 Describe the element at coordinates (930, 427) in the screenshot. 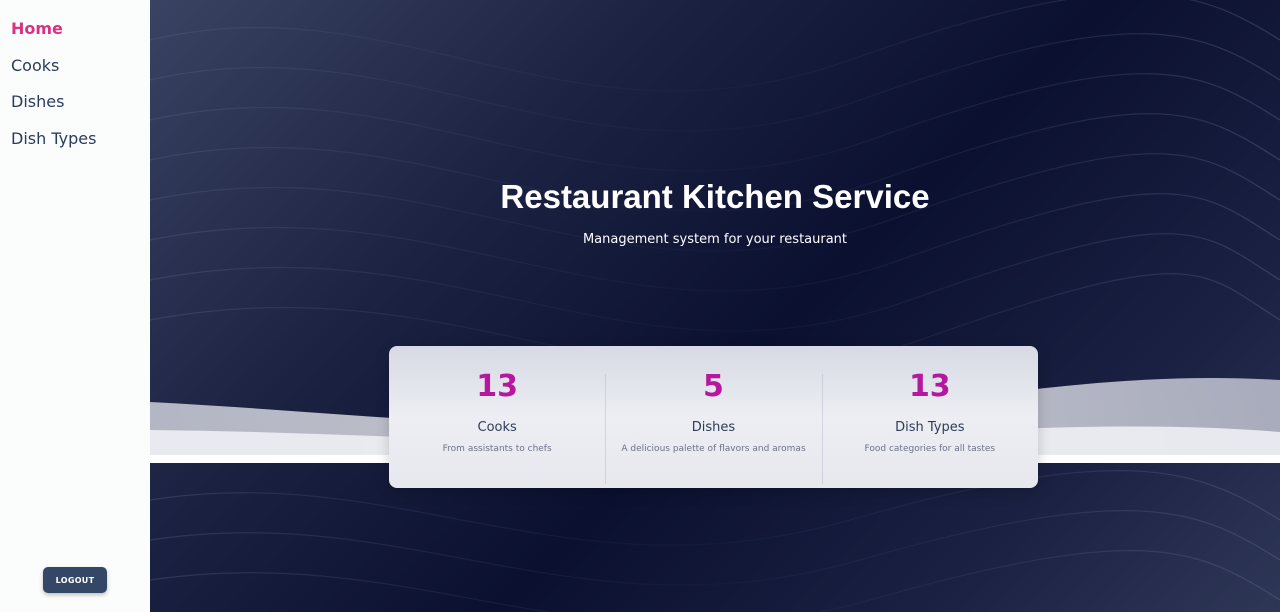

I see `stat-label: Dish Types` at that location.